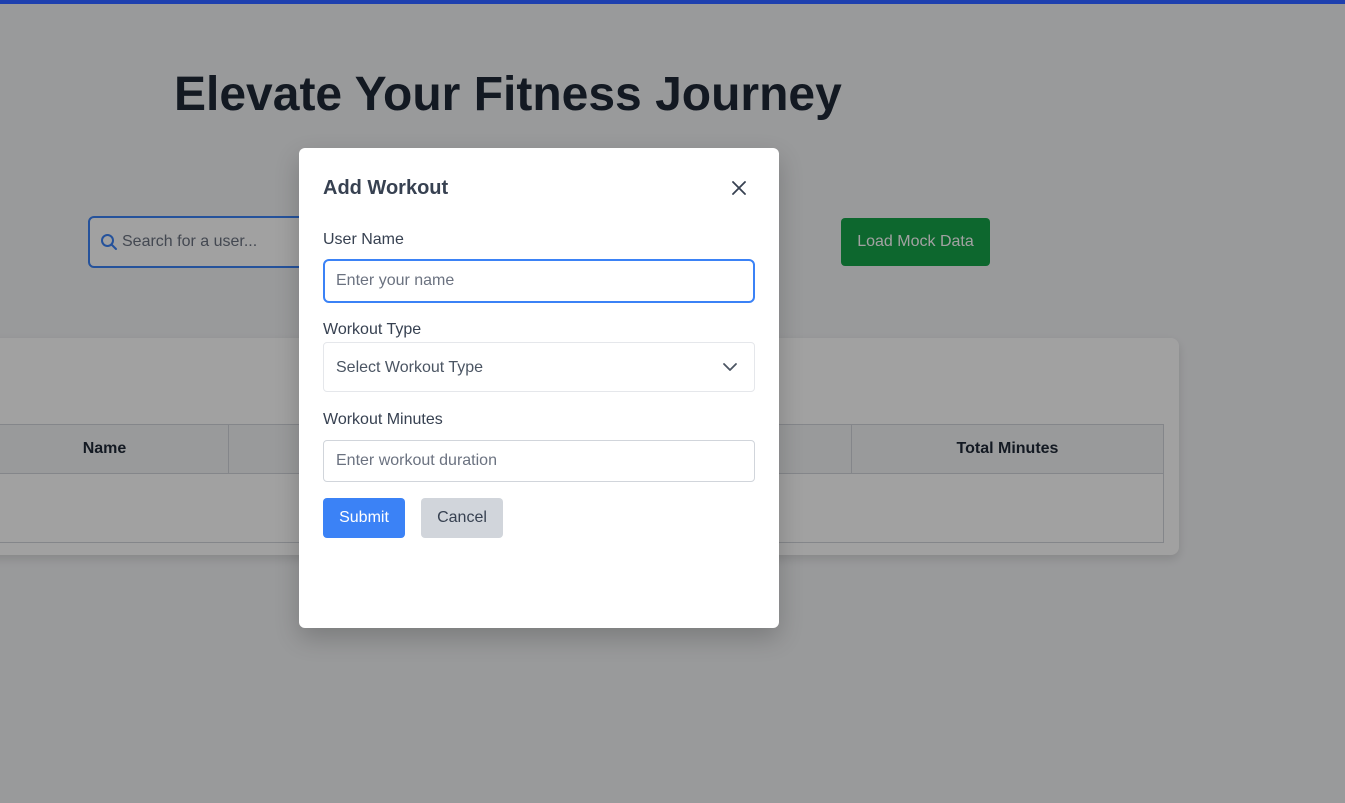 This screenshot has width=1345, height=803. Describe the element at coordinates (462, 518) in the screenshot. I see `cancel-button: Cancel` at that location.